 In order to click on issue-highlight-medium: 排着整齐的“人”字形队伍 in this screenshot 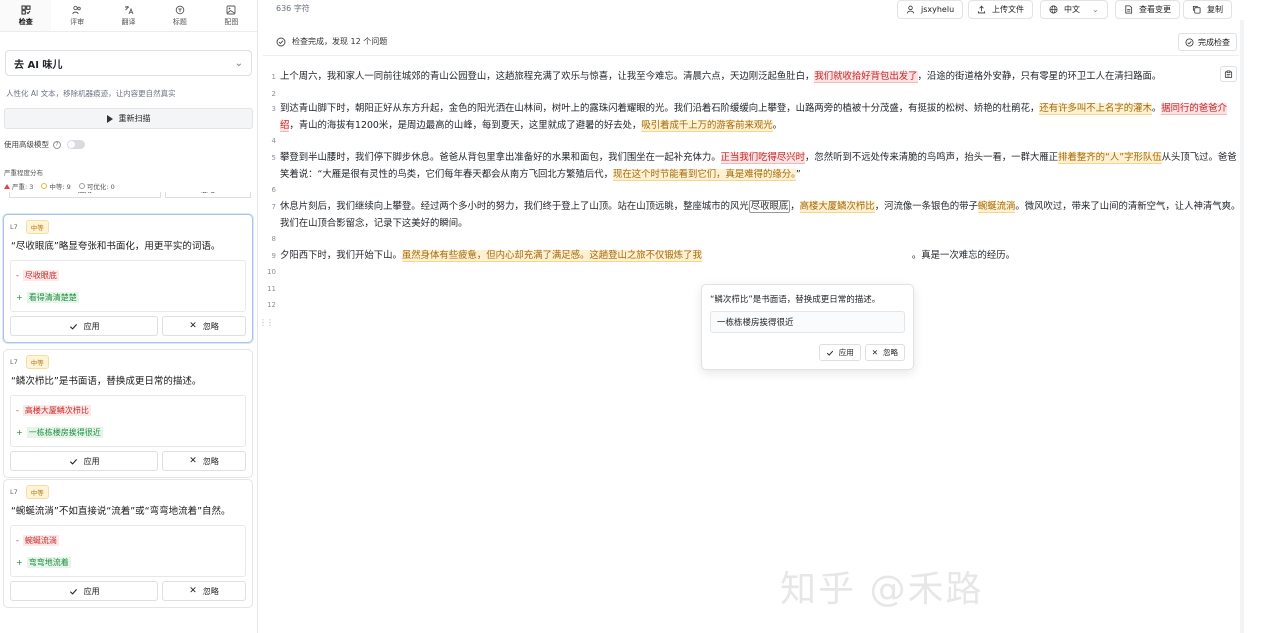, I will do `click(1110, 158)`.